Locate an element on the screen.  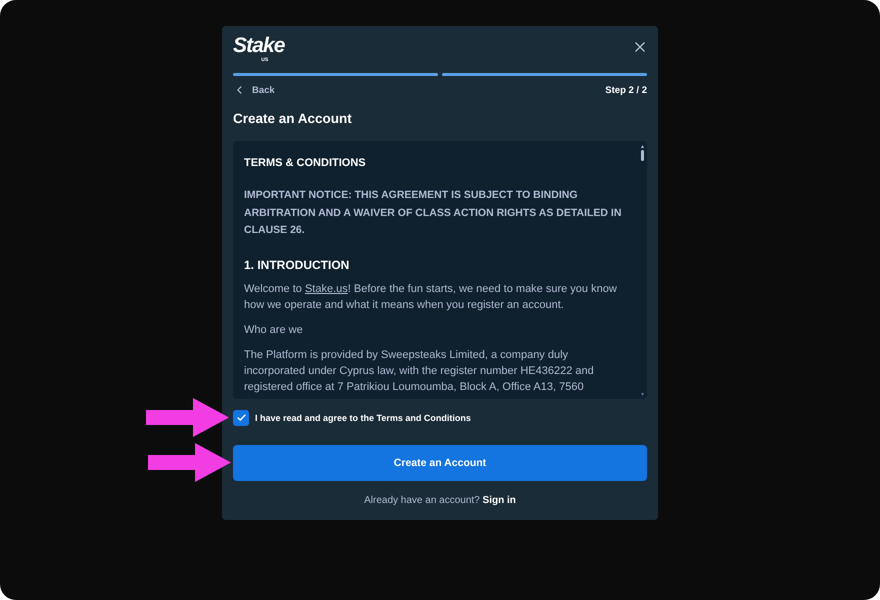
checkmark-icon is located at coordinates (241, 417).